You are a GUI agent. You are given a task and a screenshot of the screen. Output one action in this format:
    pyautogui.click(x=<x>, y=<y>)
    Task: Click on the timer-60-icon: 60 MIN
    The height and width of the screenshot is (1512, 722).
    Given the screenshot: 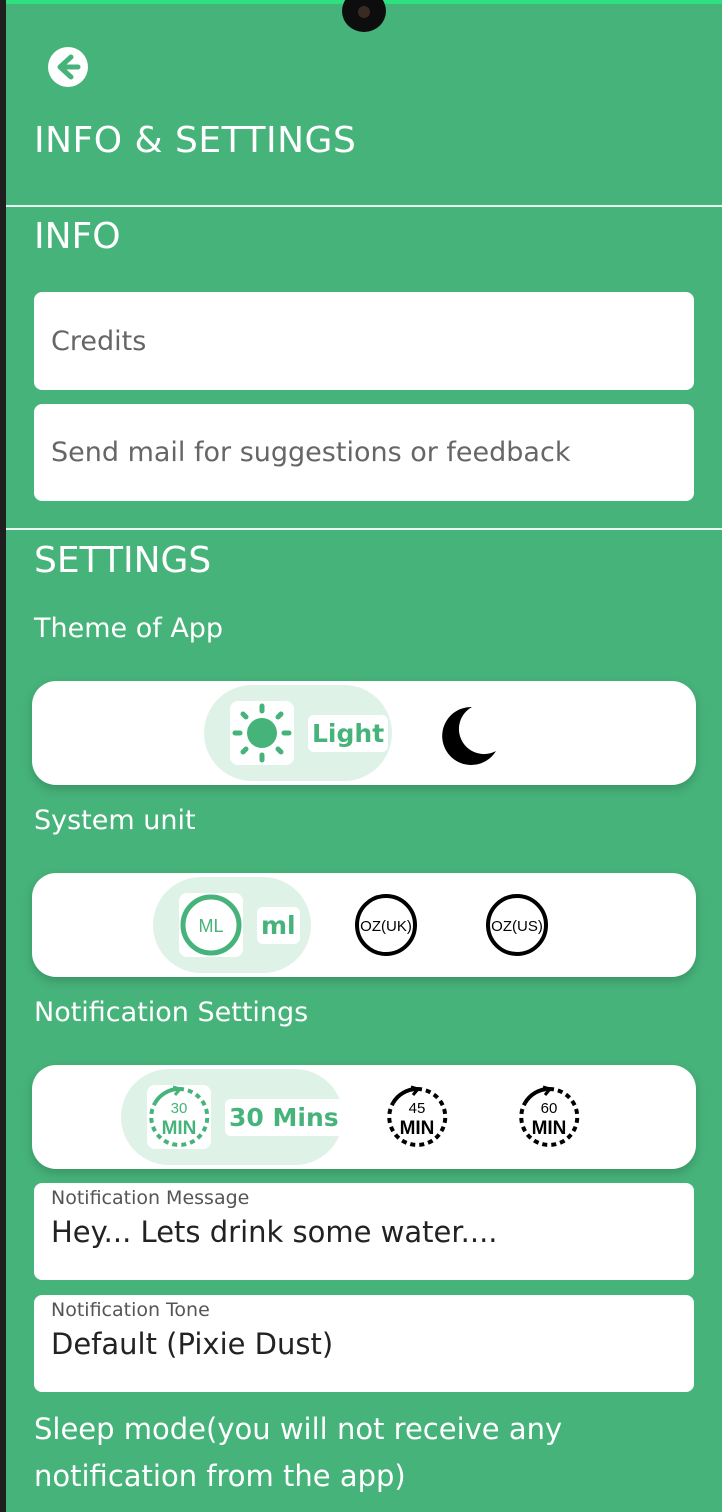 What is the action you would take?
    pyautogui.click(x=549, y=1116)
    